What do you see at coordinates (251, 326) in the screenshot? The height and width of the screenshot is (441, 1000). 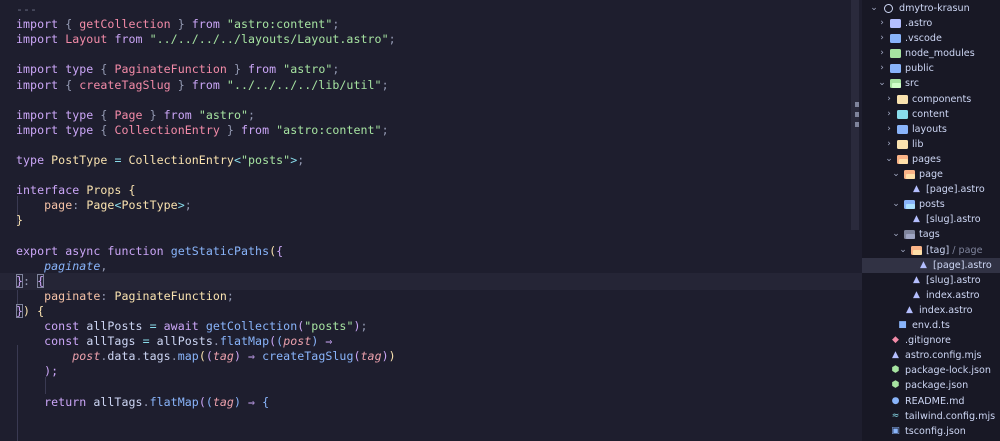 I see `code-token: getCollection` at bounding box center [251, 326].